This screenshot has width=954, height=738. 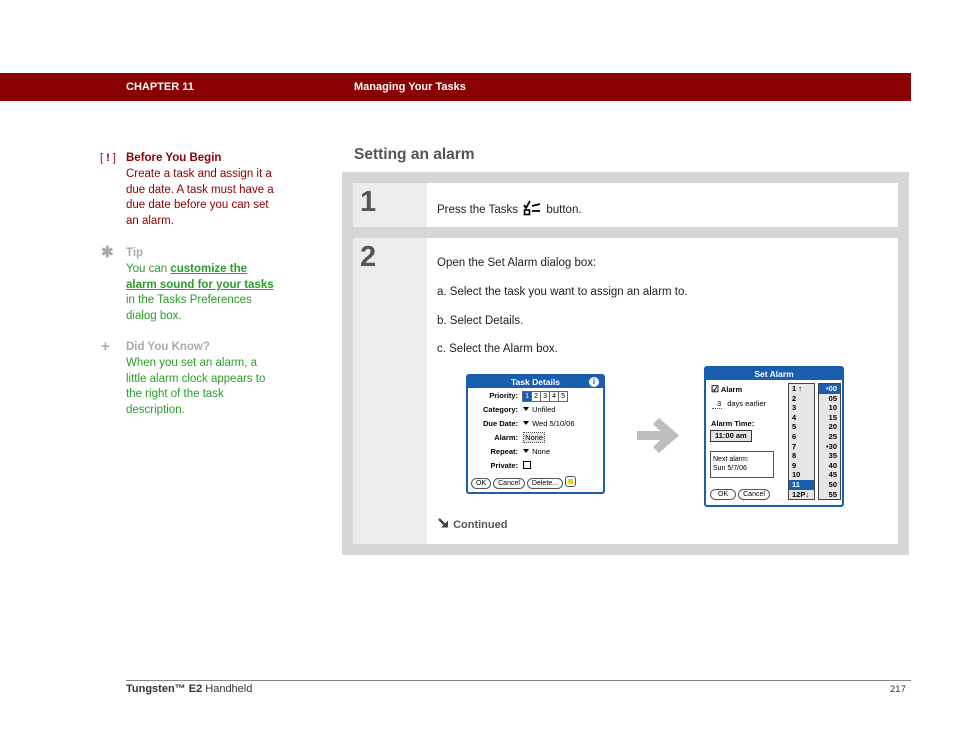 What do you see at coordinates (731, 436) in the screenshot?
I see `alarm-time-field: 11:00 am` at bounding box center [731, 436].